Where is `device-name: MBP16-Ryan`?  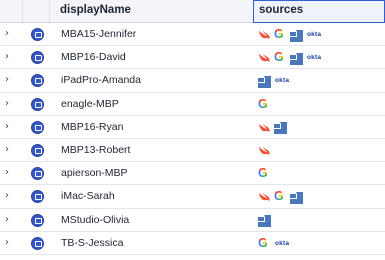
device-name: MBP16-Ryan is located at coordinates (92, 127).